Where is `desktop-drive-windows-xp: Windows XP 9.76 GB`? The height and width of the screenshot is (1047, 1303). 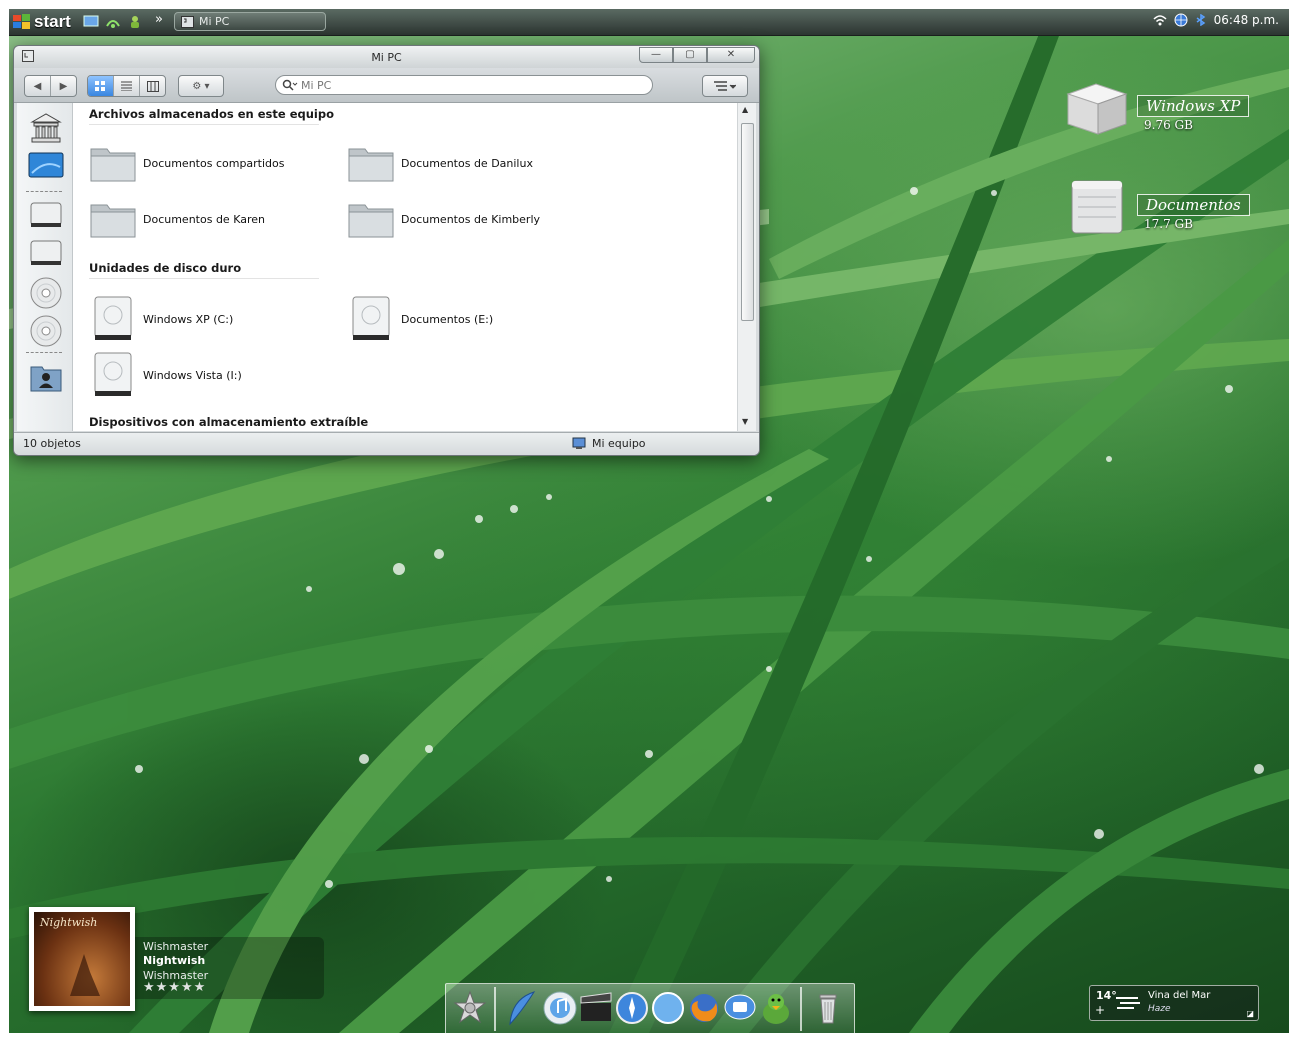 desktop-drive-windows-xp: Windows XP 9.76 GB is located at coordinates (1162, 108).